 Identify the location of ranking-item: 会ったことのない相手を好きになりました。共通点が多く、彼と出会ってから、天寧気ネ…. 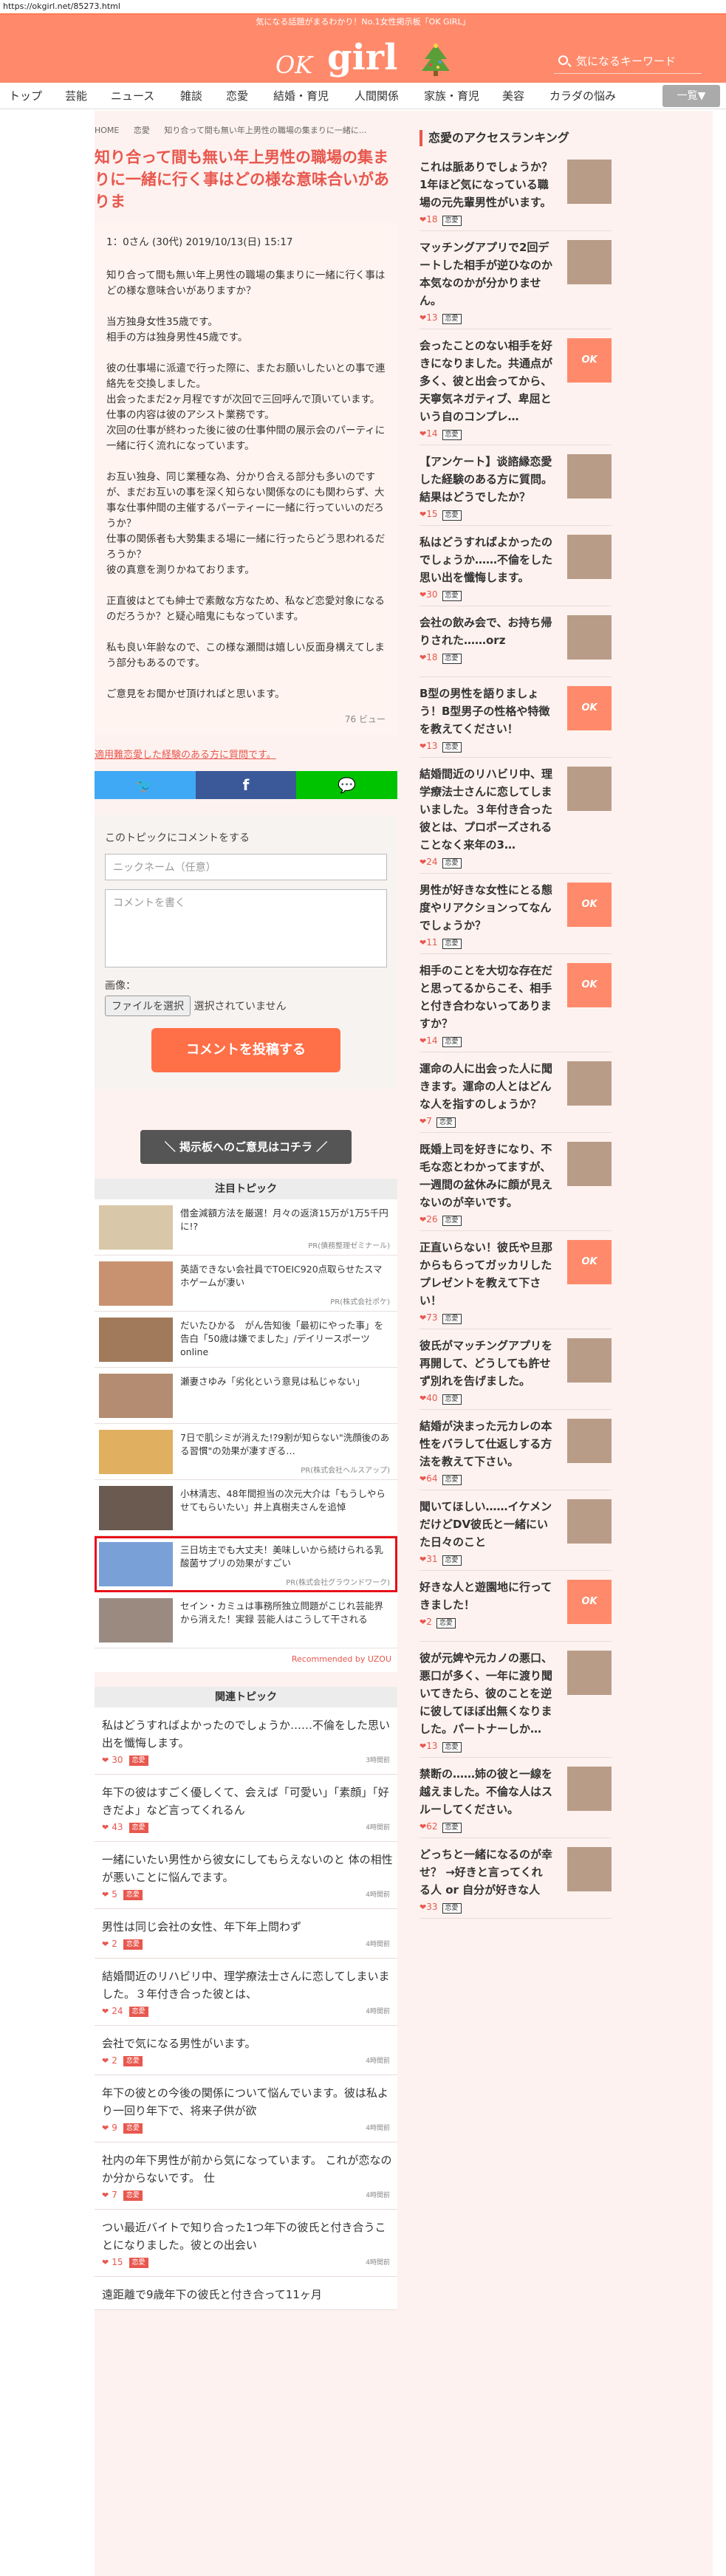
(515, 387).